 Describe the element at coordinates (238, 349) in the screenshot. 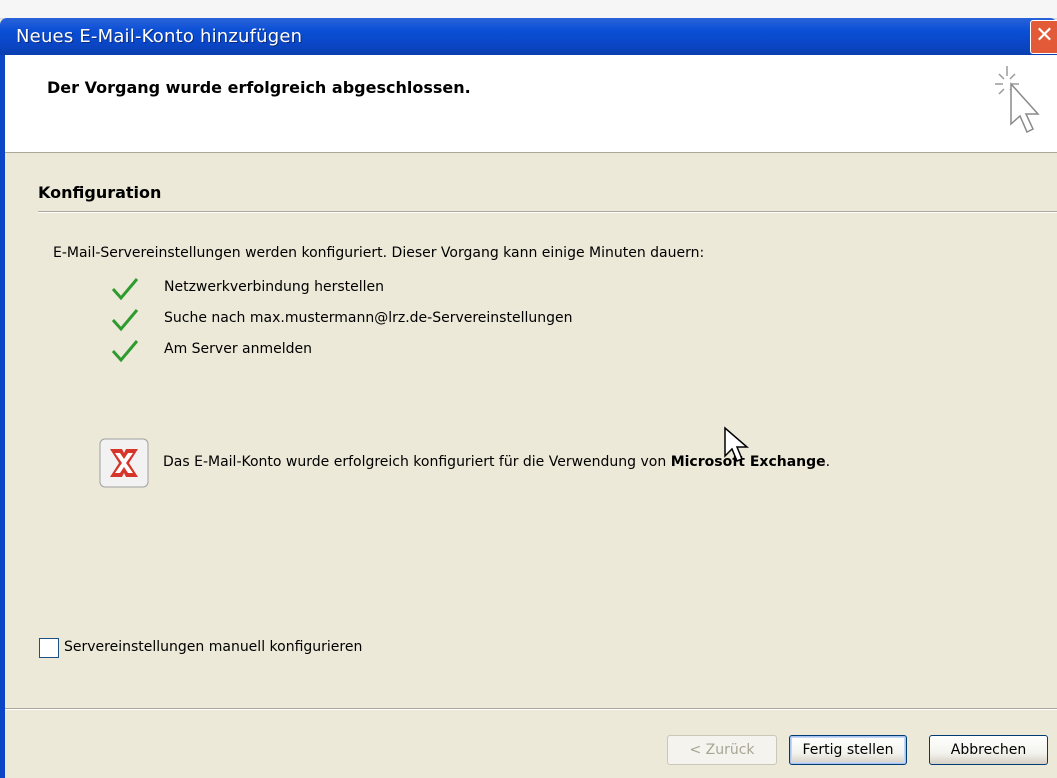

I see `step-label: Am Server anmelden` at that location.